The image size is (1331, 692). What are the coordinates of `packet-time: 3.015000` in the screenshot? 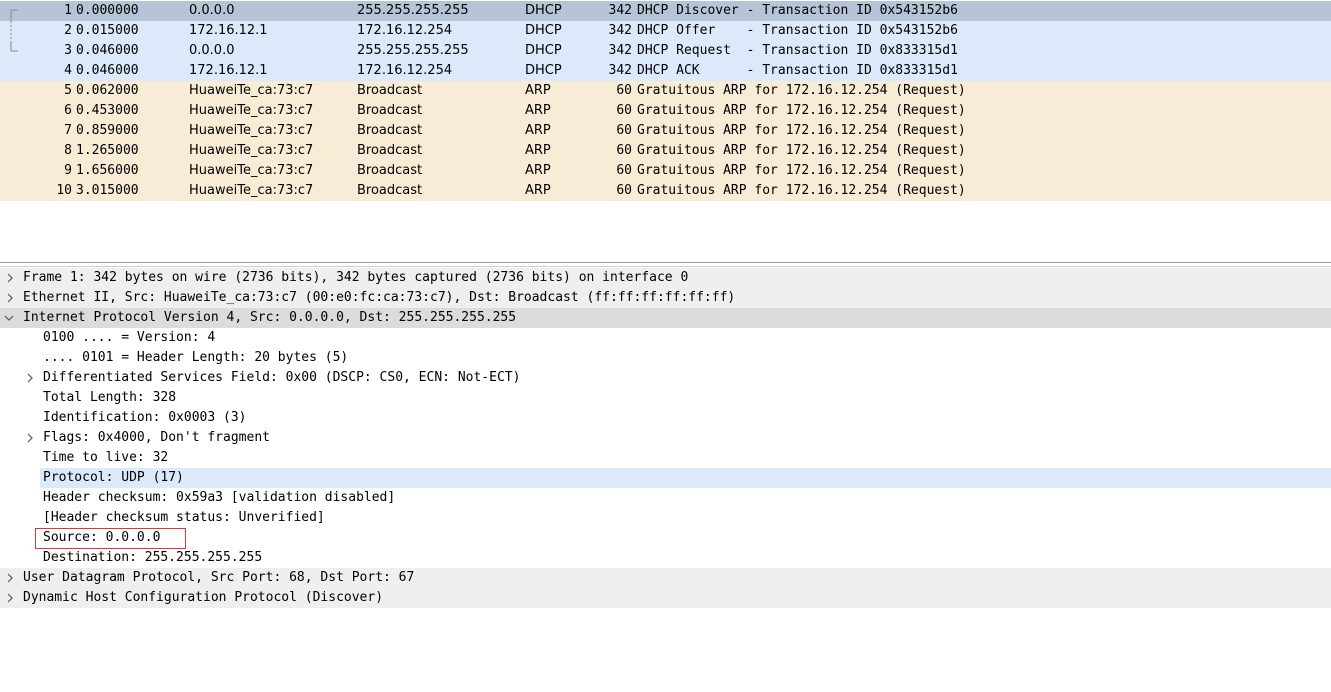 It's located at (107, 190).